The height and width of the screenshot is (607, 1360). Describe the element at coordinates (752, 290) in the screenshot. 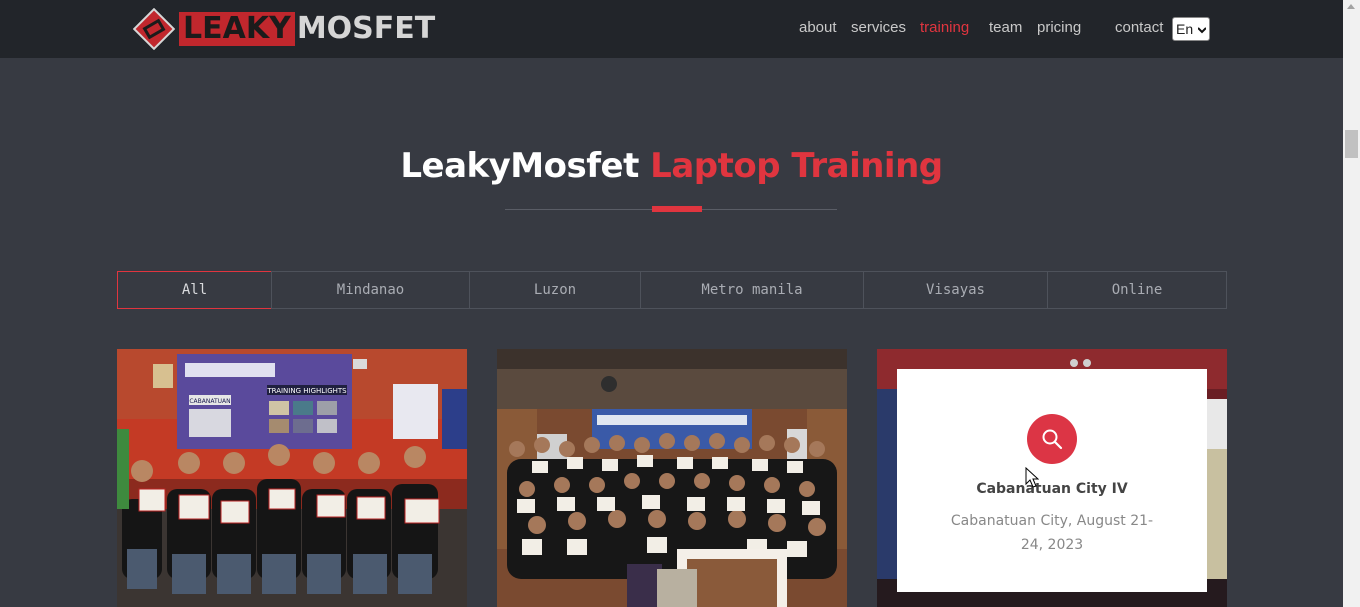

I see `filter-metro-manila: Metro manila` at that location.